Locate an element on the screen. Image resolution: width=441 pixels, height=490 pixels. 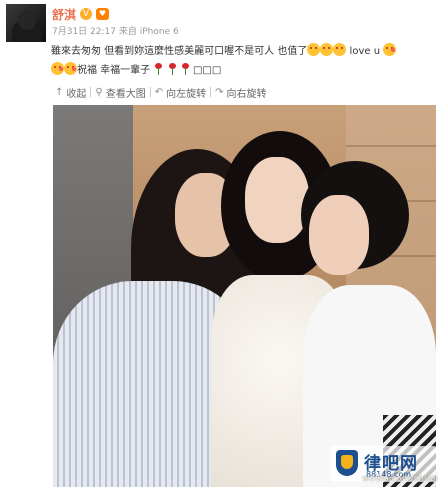
rotate-left-icon: ↶ is located at coordinates (159, 92).